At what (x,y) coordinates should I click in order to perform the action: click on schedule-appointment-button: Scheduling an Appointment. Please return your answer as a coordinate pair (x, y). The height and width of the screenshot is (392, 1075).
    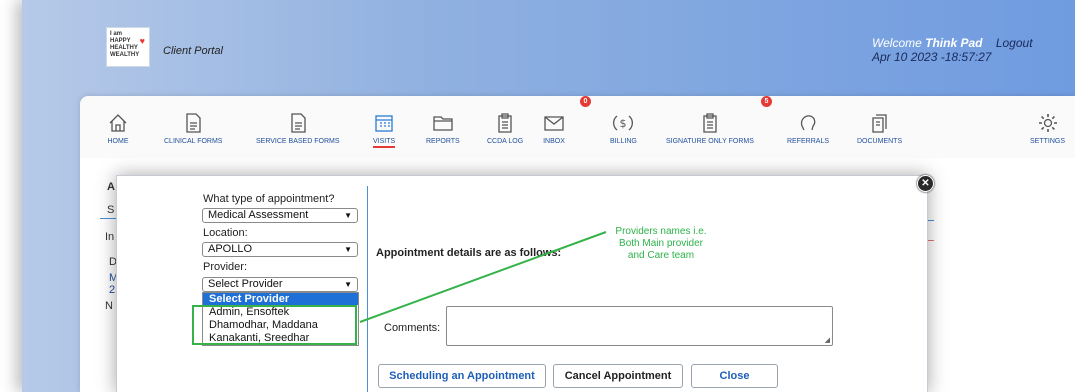
    Looking at the image, I should click on (462, 376).